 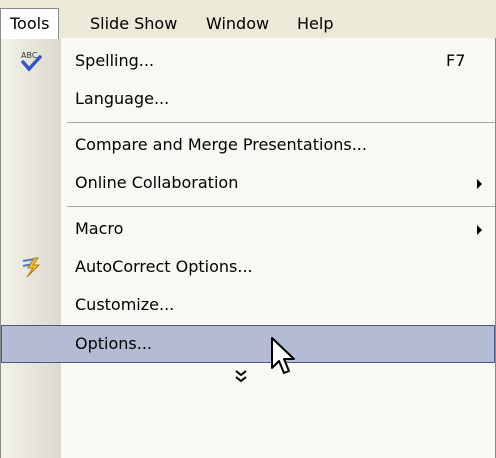 I want to click on menu-bar: Tools Slide Show Window Help, so click(x=248, y=19).